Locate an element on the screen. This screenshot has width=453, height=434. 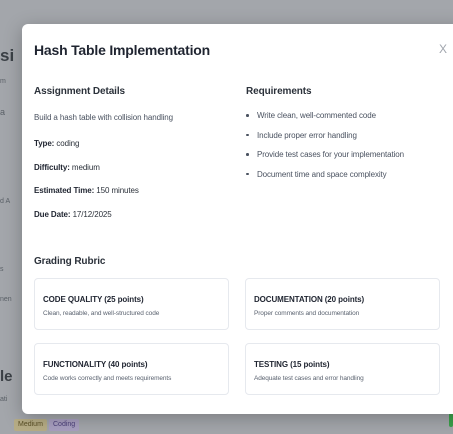
difficulty-value: medium is located at coordinates (85, 167).